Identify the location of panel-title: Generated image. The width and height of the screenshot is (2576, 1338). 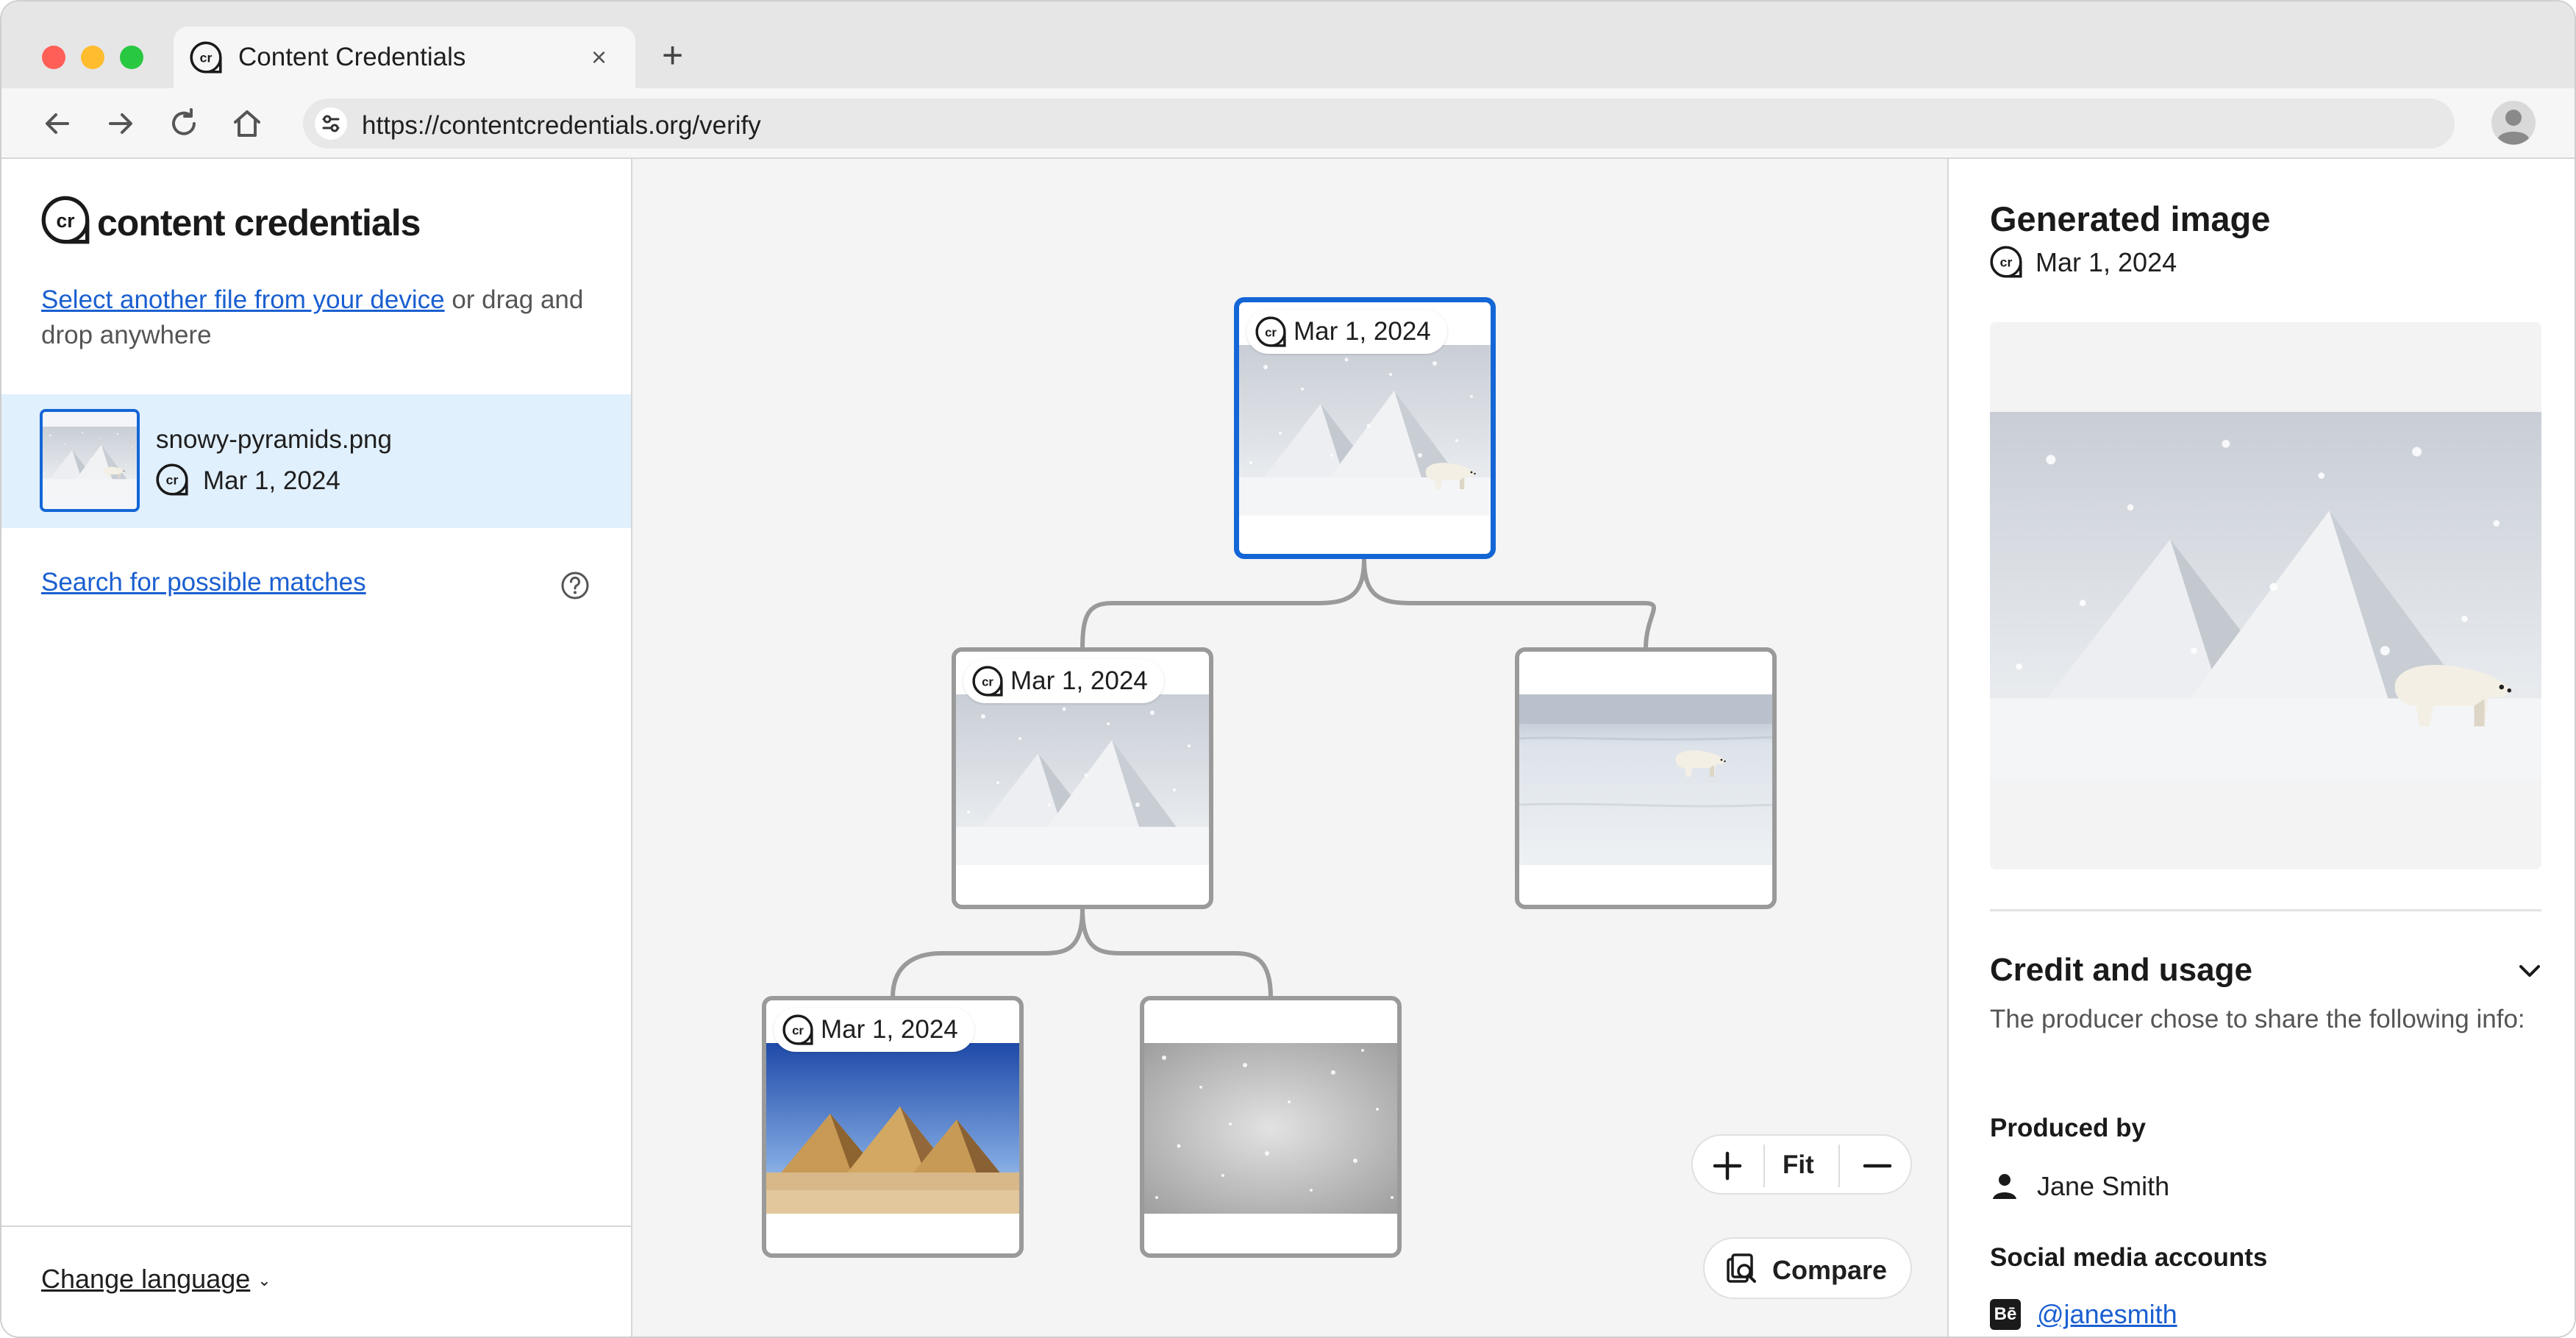
(2130, 218).